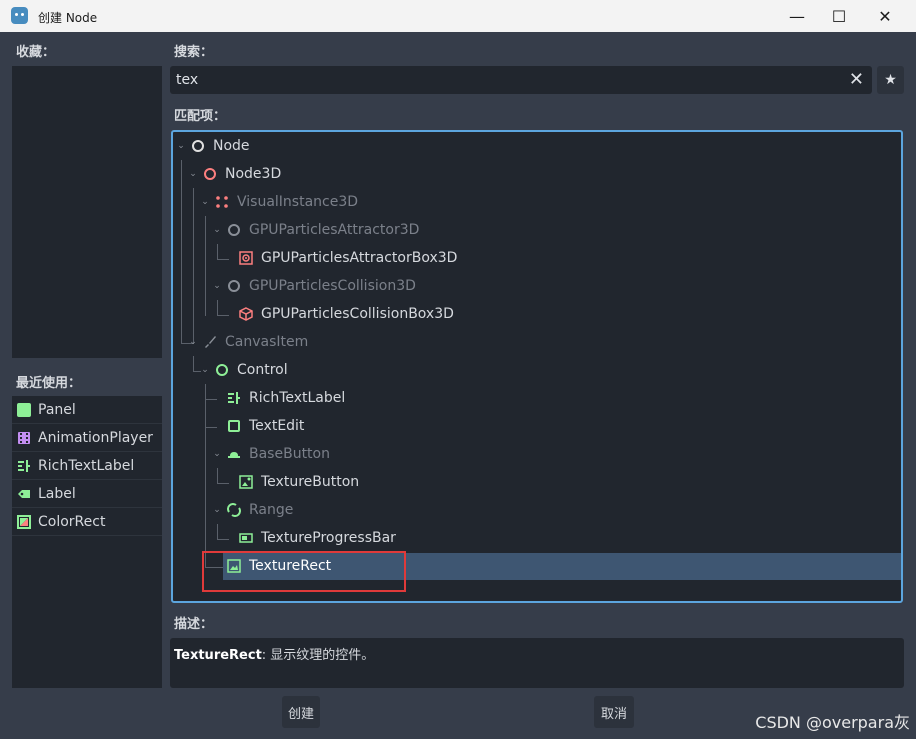 Image resolution: width=916 pixels, height=739 pixels. What do you see at coordinates (49, 383) in the screenshot?
I see `recent-label: 最近使用：` at bounding box center [49, 383].